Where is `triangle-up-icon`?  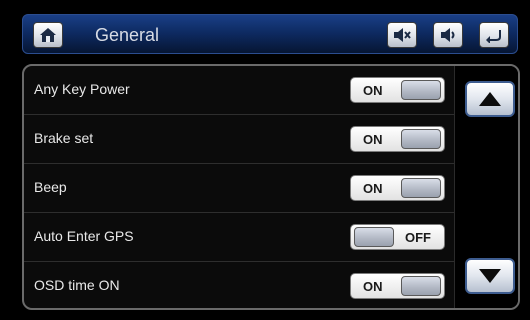 triangle-up-icon is located at coordinates (490, 99).